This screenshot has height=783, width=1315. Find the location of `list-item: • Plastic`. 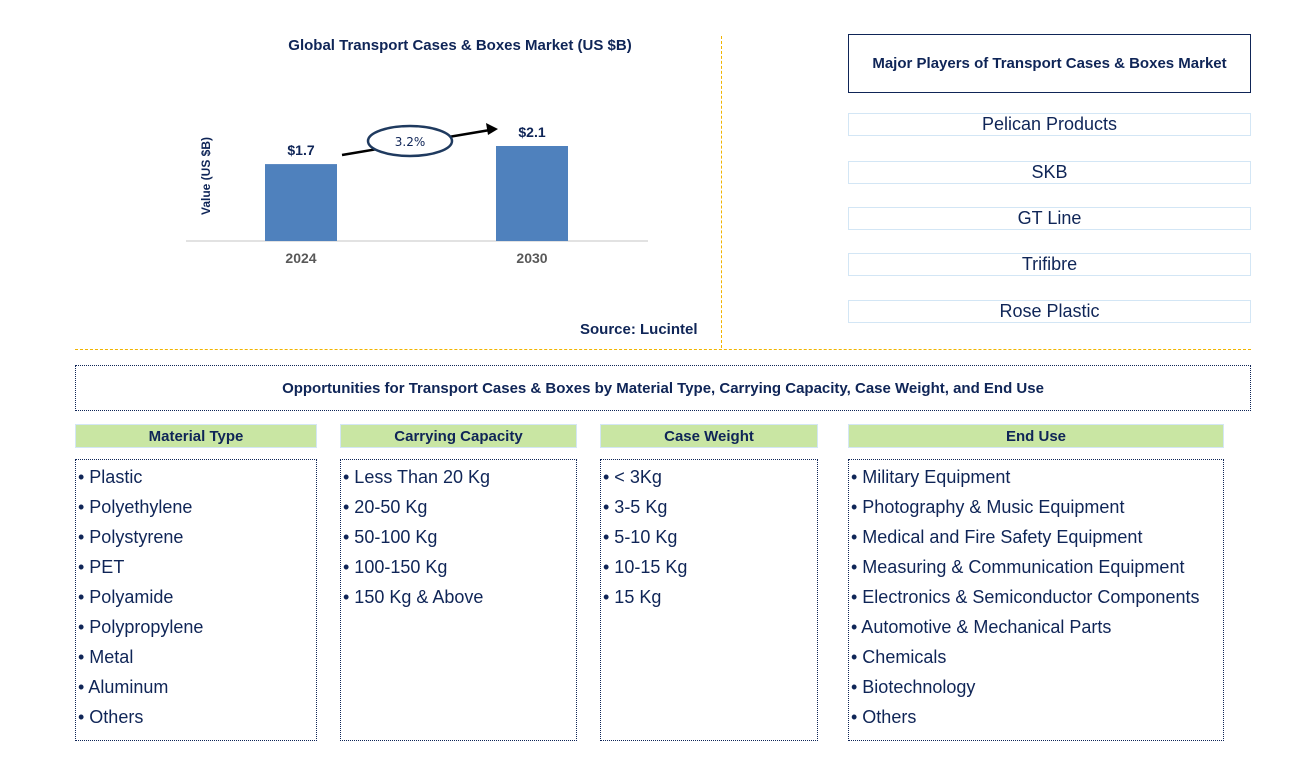

list-item: • Plastic is located at coordinates (110, 477).